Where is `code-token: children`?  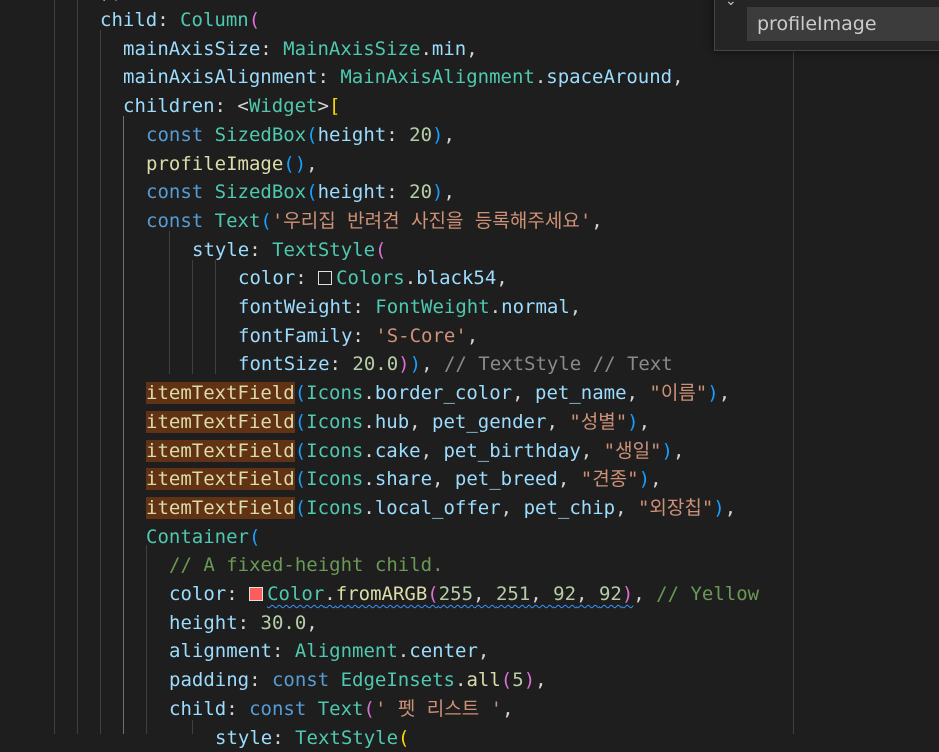 code-token: children is located at coordinates (169, 106).